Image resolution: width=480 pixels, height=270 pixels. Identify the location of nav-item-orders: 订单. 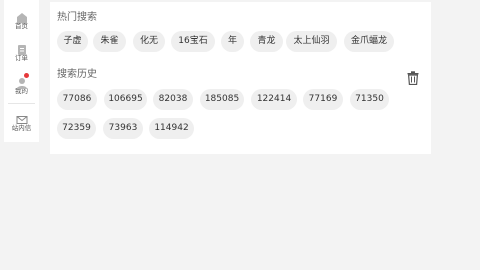
(21, 51).